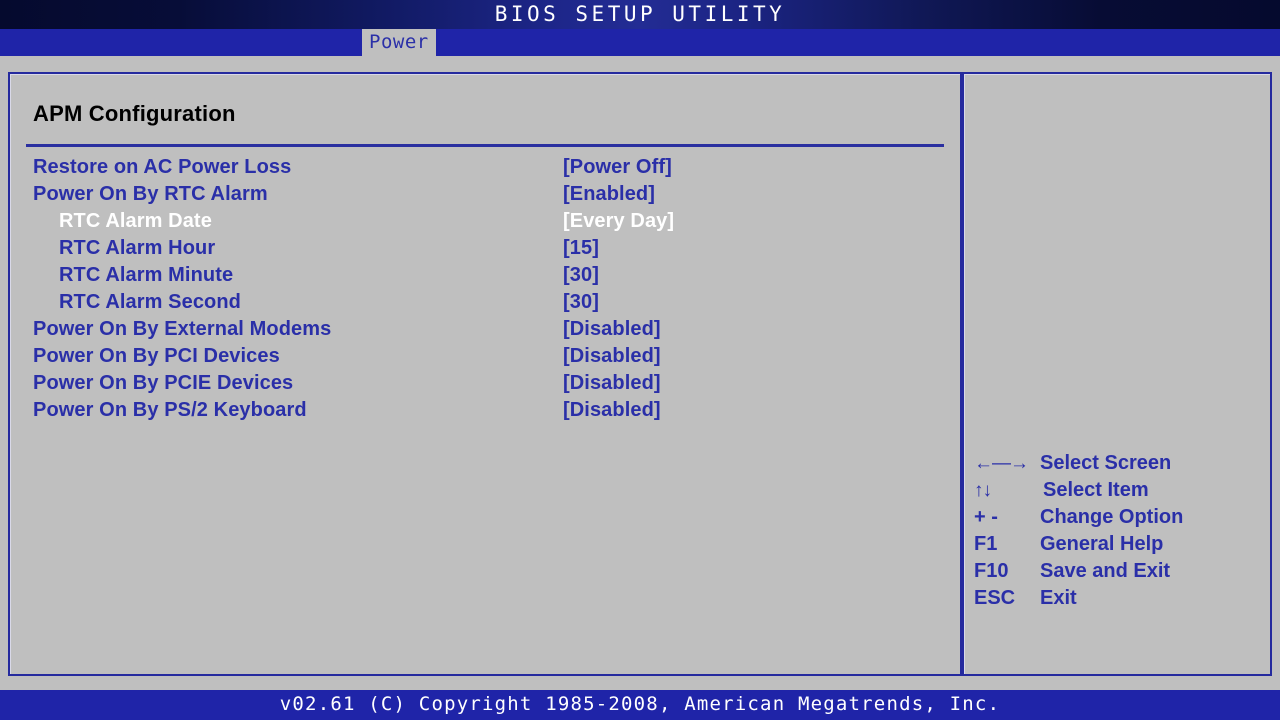  I want to click on legend-description: Change Option, so click(1112, 517).